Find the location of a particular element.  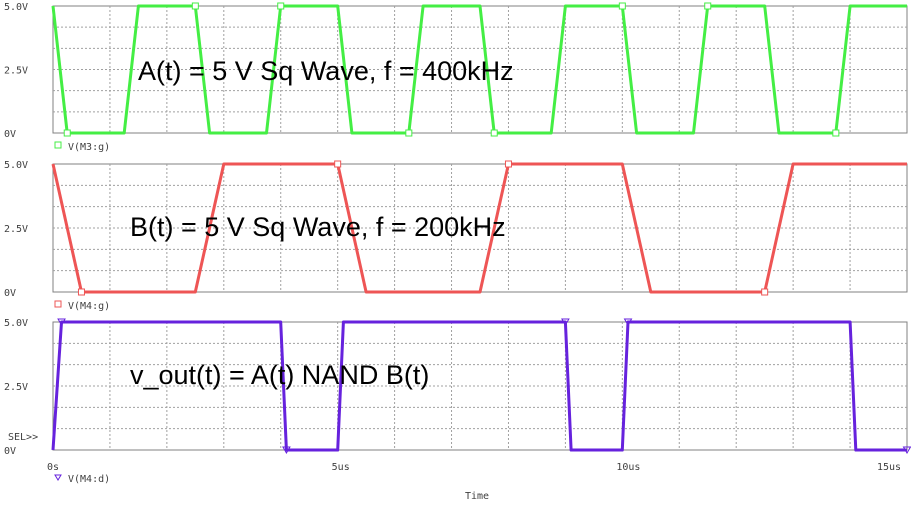

x-tick-label: 15us is located at coordinates (889, 467).